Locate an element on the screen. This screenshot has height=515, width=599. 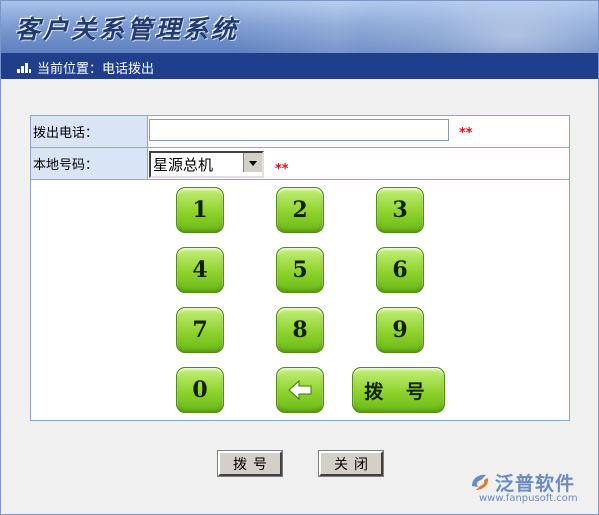
brand-logo-icon is located at coordinates (480, 482).